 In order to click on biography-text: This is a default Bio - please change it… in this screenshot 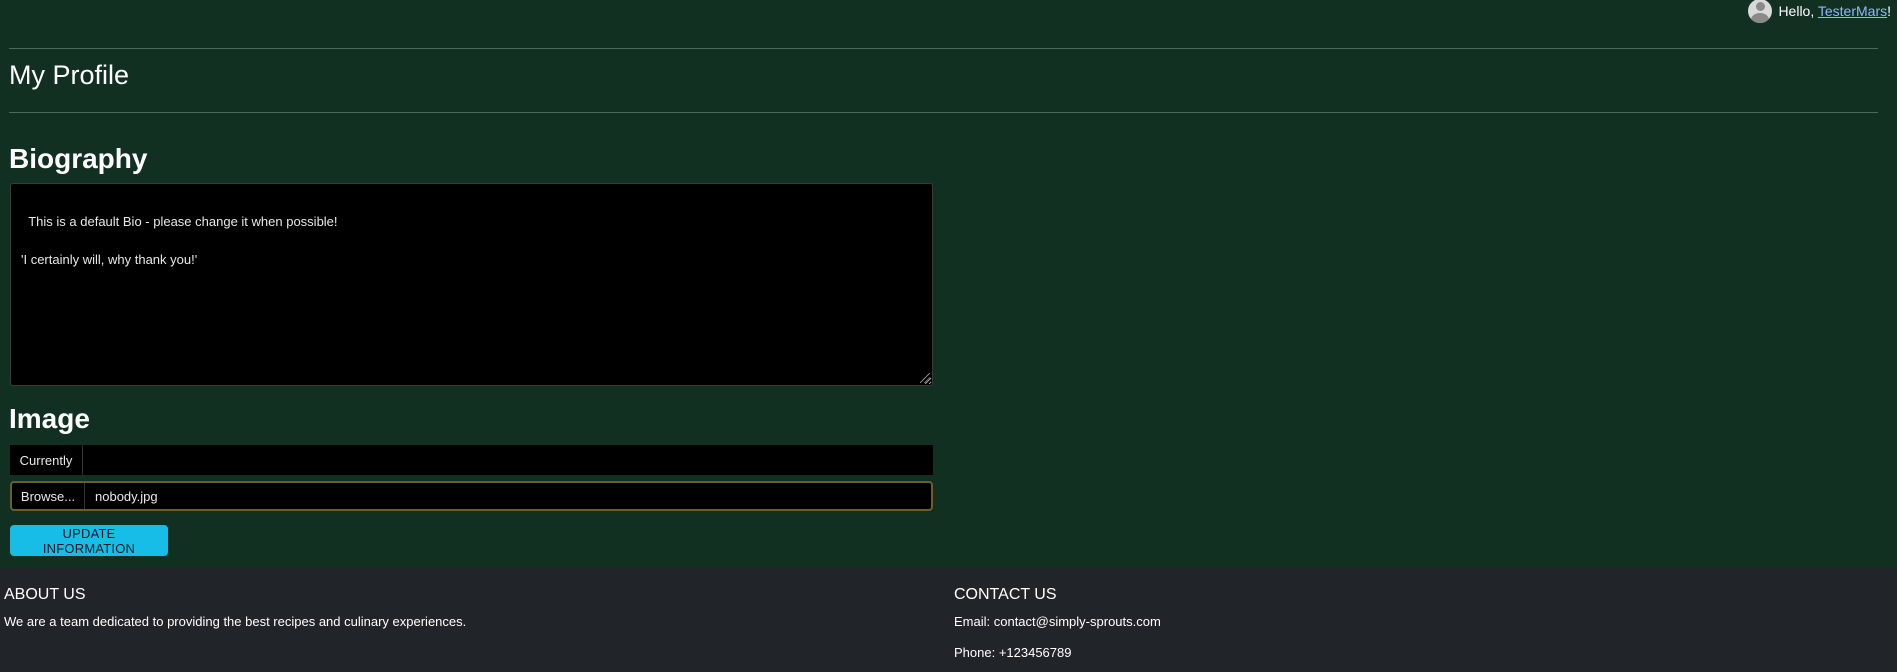, I will do `click(179, 240)`.